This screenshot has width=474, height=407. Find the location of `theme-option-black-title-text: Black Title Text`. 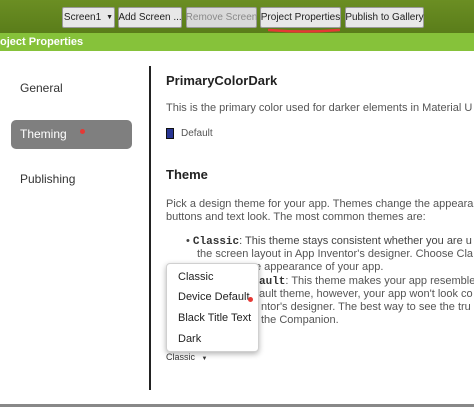

theme-option-black-title-text: Black Title Text is located at coordinates (214, 318).